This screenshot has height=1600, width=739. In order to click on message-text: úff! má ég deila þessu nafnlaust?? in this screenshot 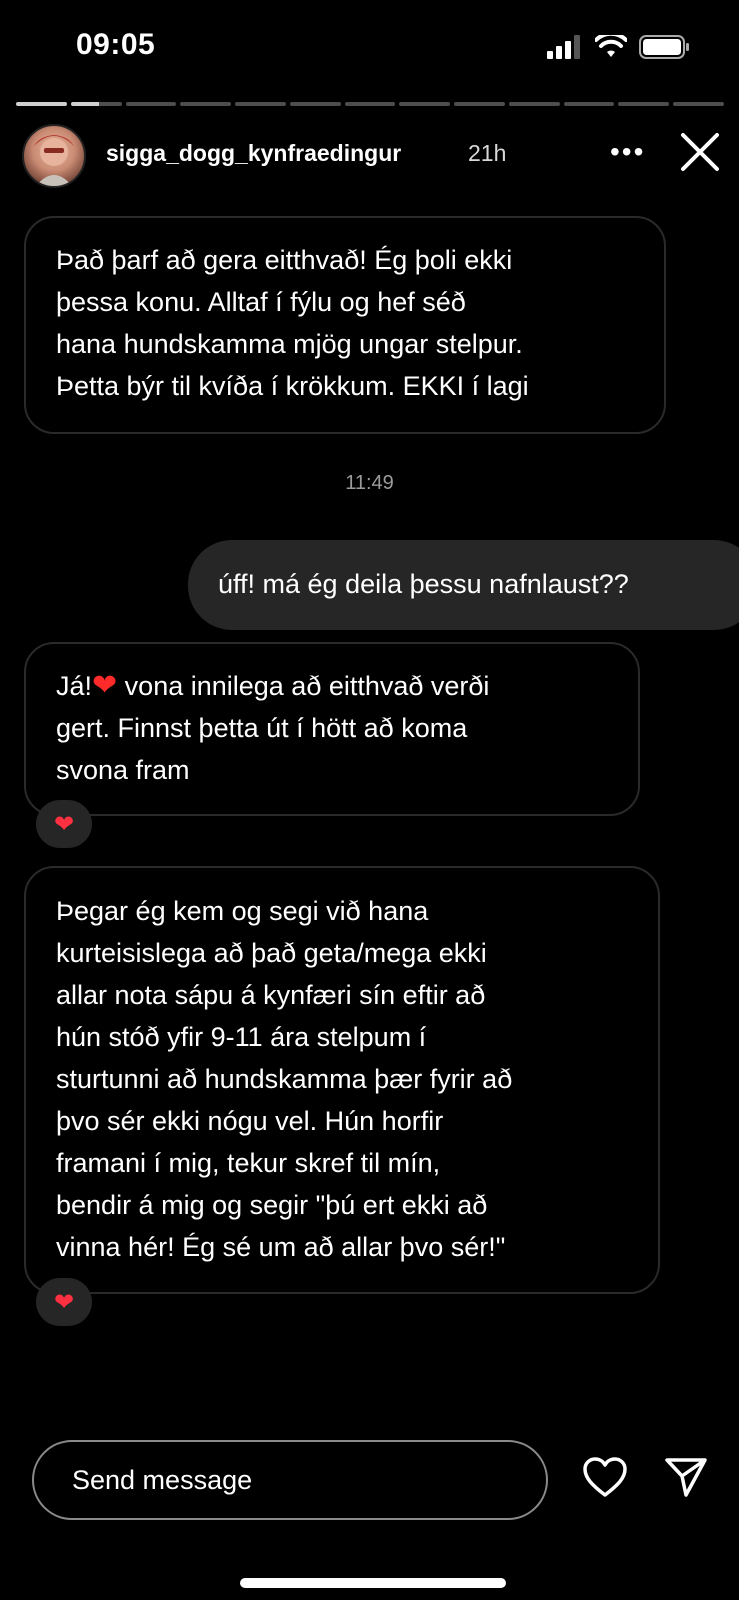, I will do `click(423, 584)`.